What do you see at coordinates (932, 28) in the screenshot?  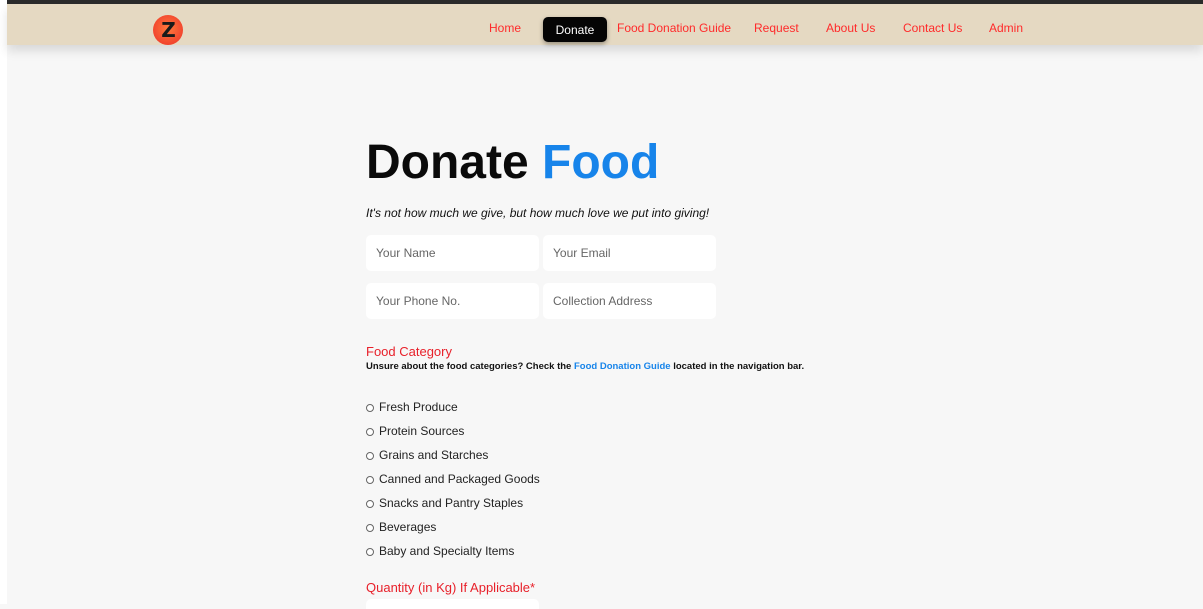 I see `nav-link-contact-us: Contact Us` at bounding box center [932, 28].